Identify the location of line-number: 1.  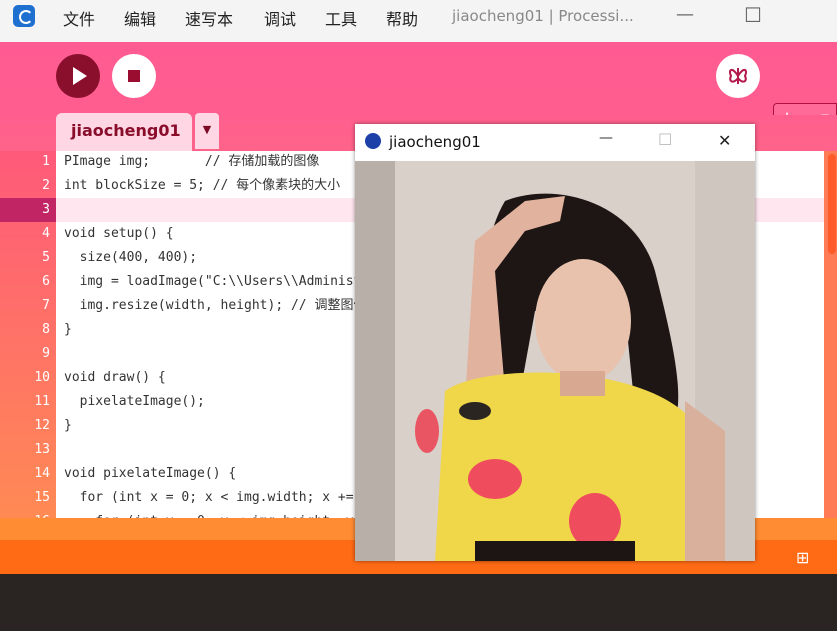
(46, 161).